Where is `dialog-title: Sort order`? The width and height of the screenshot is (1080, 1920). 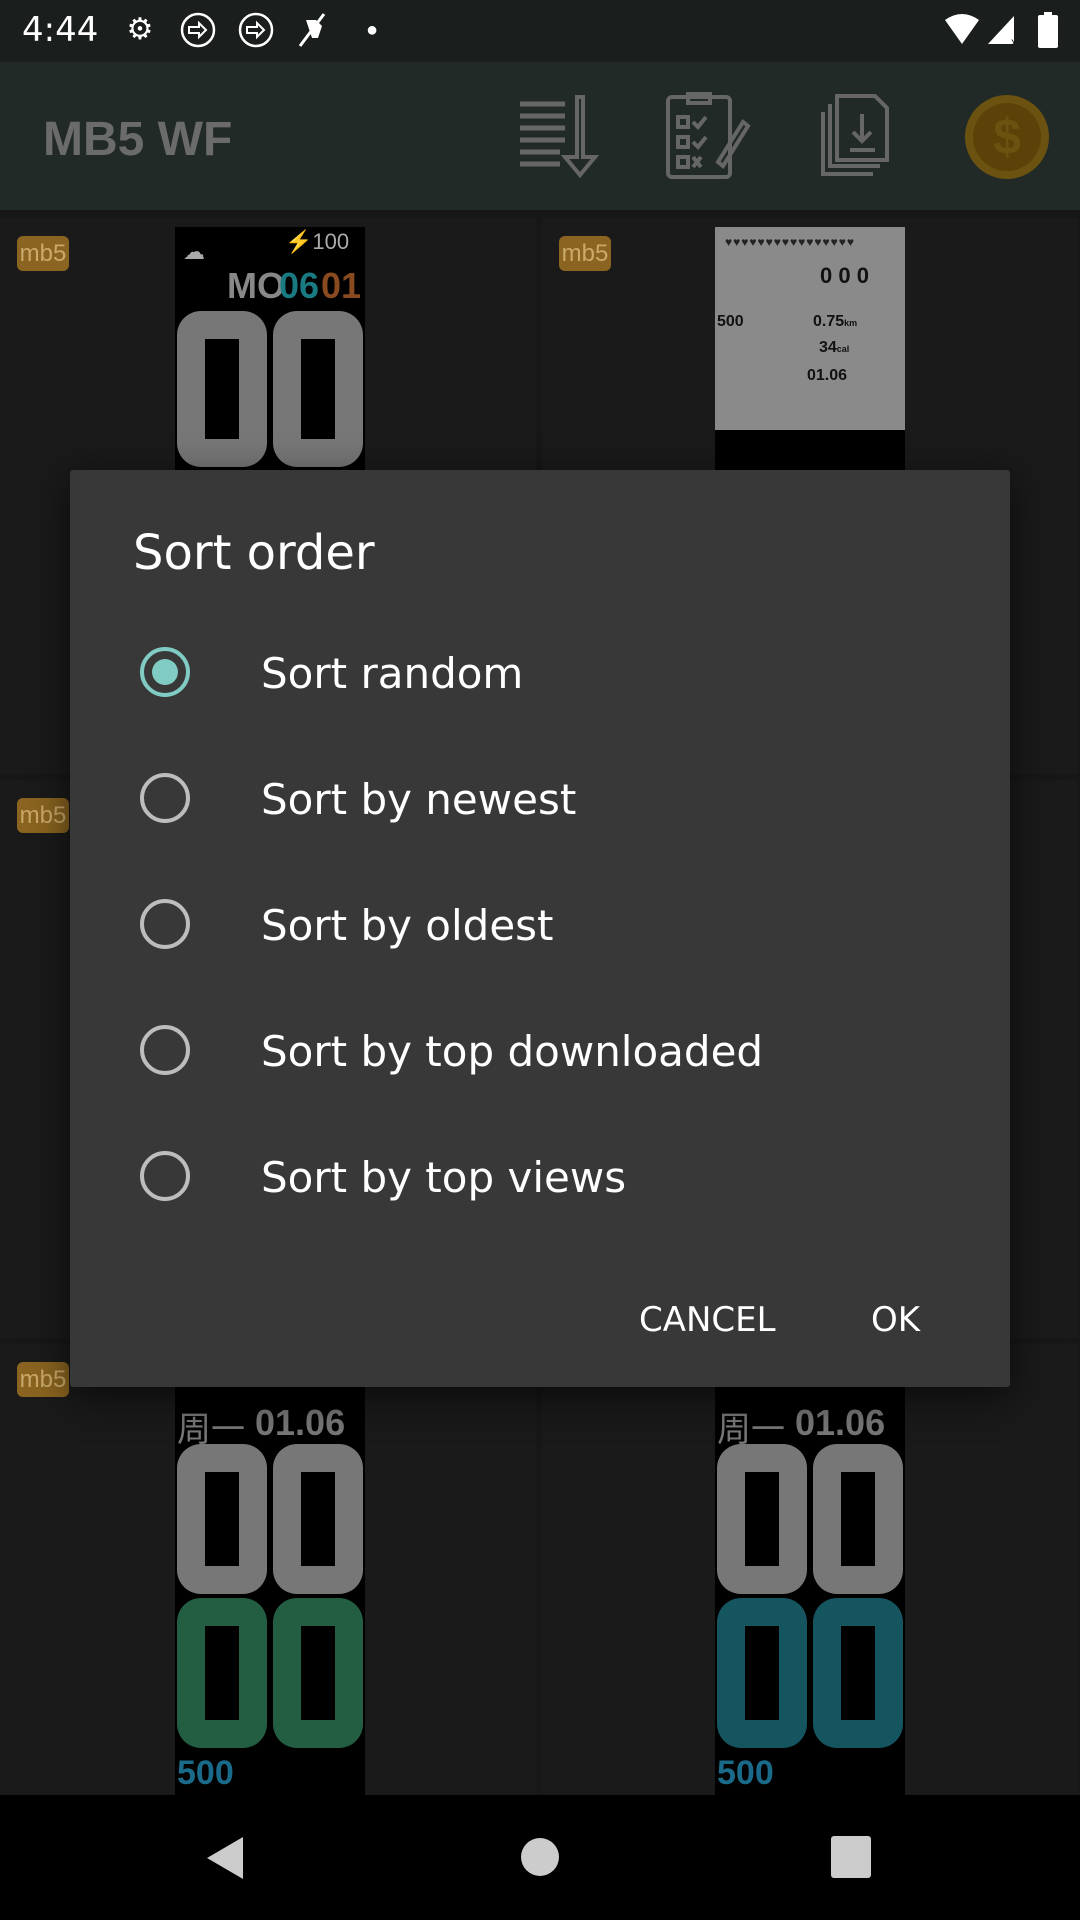
dialog-title: Sort order is located at coordinates (254, 553).